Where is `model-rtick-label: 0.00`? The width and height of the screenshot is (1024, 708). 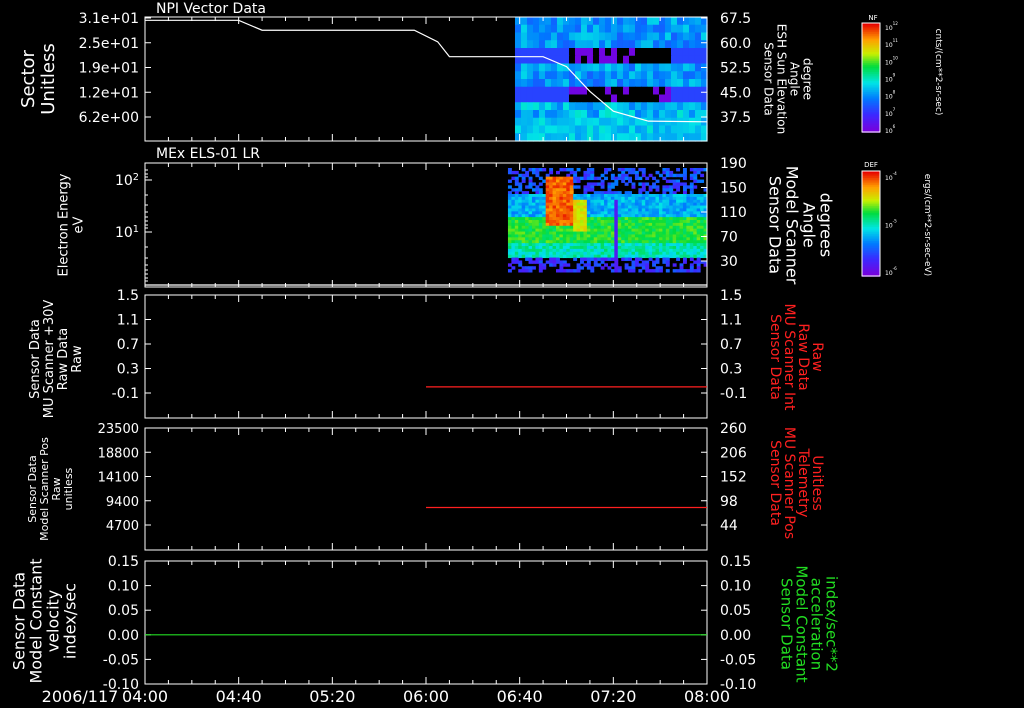 model-rtick-label: 0.00 is located at coordinates (735, 636).